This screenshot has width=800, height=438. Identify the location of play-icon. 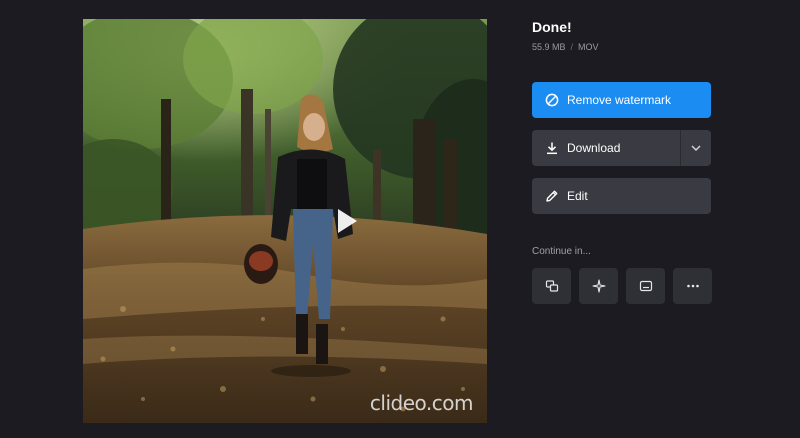
(347, 221).